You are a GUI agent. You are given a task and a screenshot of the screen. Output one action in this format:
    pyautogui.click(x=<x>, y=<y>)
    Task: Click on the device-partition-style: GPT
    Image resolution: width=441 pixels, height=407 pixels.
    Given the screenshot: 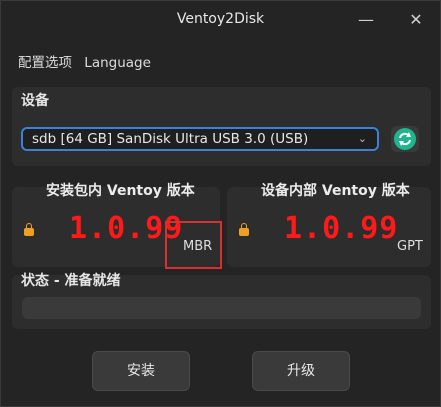 What is the action you would take?
    pyautogui.click(x=410, y=246)
    